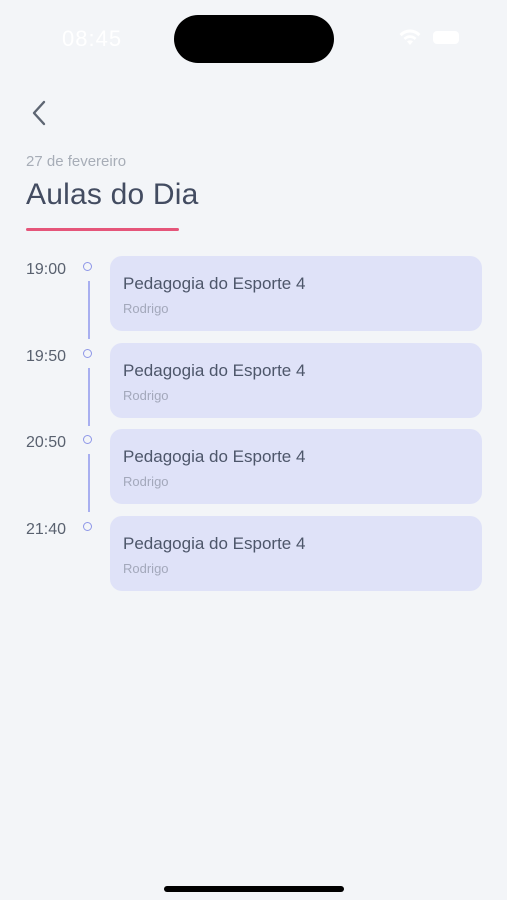 The image size is (507, 900). I want to click on timeline-row: 19:50 Pedagogia do Esporte 4 Rodrigo, so click(253, 384).